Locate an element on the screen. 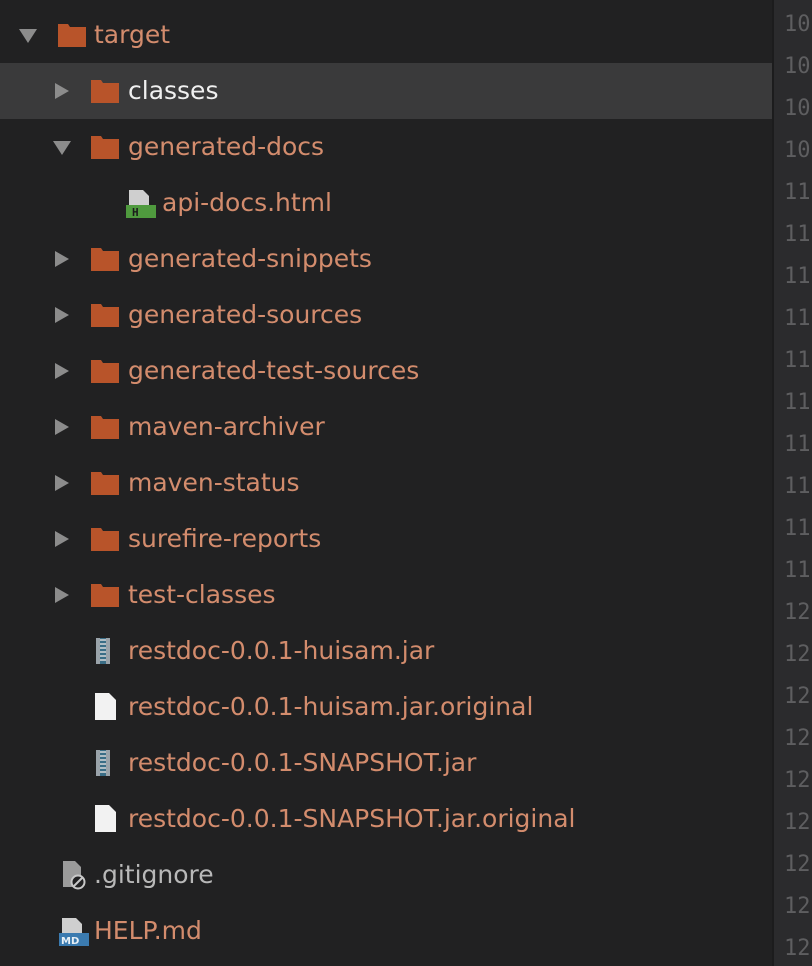  tree-item-label: target is located at coordinates (132, 34).